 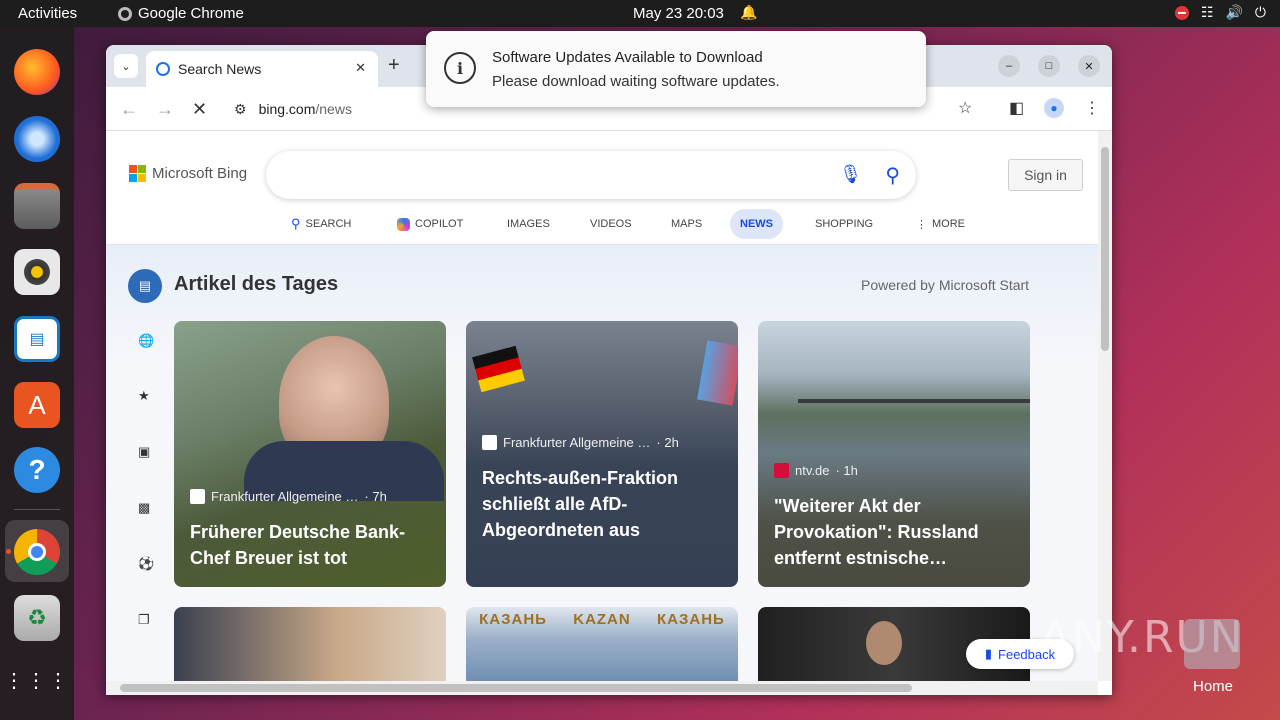 What do you see at coordinates (144, 452) in the screenshot?
I see `briefcase-icon: ▣` at bounding box center [144, 452].